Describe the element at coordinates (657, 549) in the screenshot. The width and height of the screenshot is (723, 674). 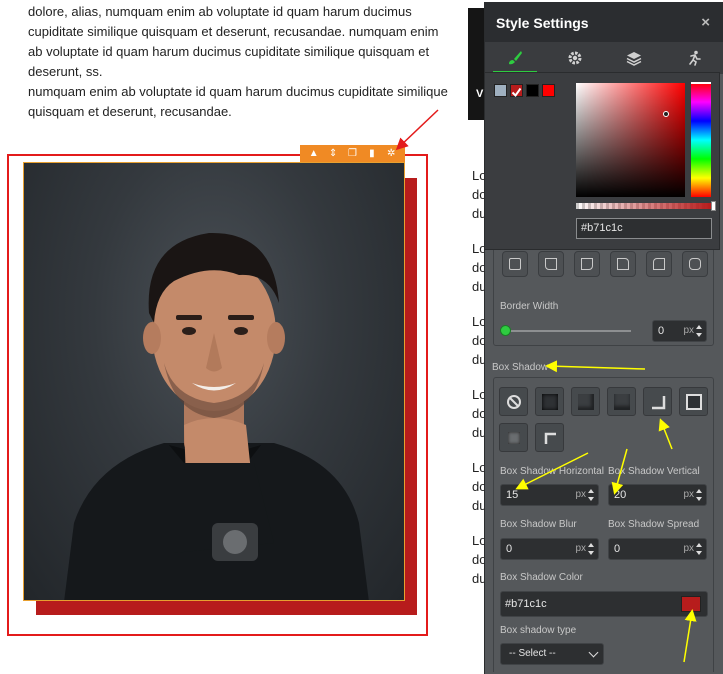
I see `shadow-spread-input: 0 px` at that location.